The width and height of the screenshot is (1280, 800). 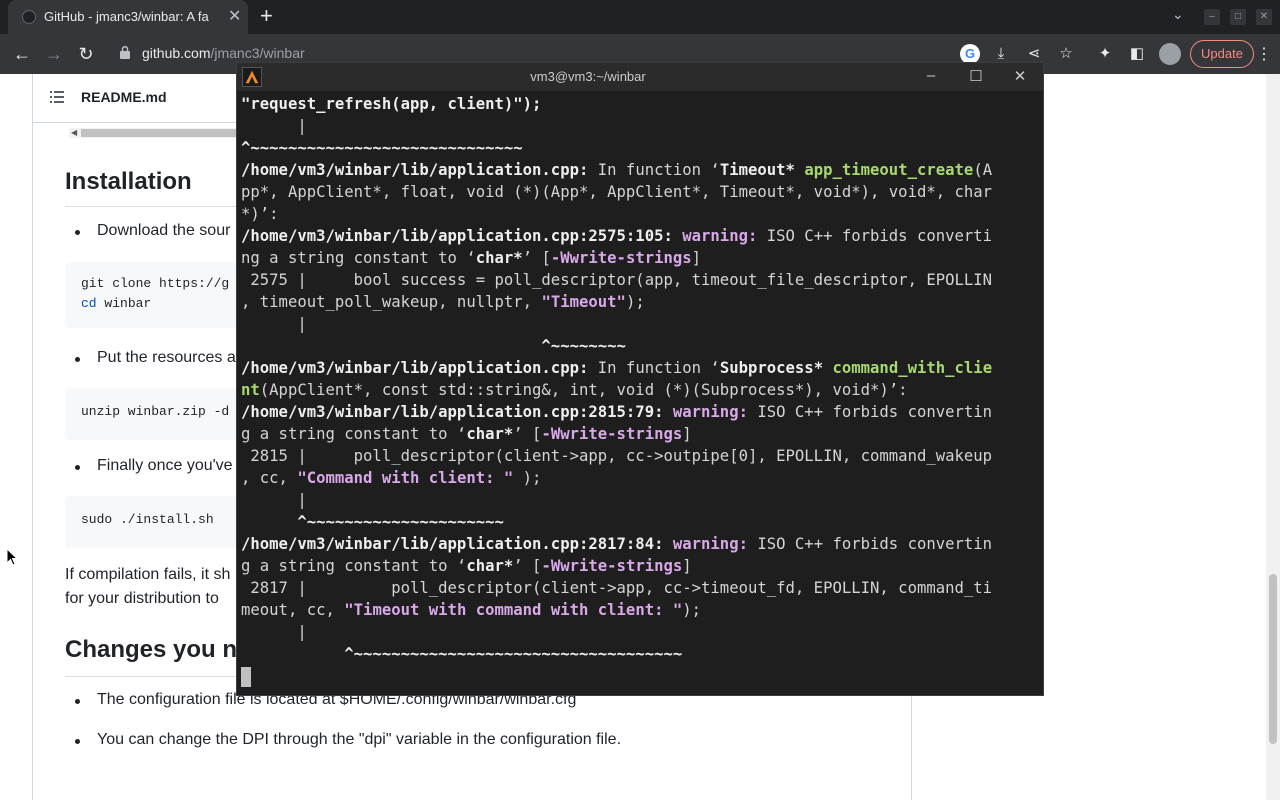 What do you see at coordinates (1273, 659) in the screenshot?
I see `scrollbar-thumb` at bounding box center [1273, 659].